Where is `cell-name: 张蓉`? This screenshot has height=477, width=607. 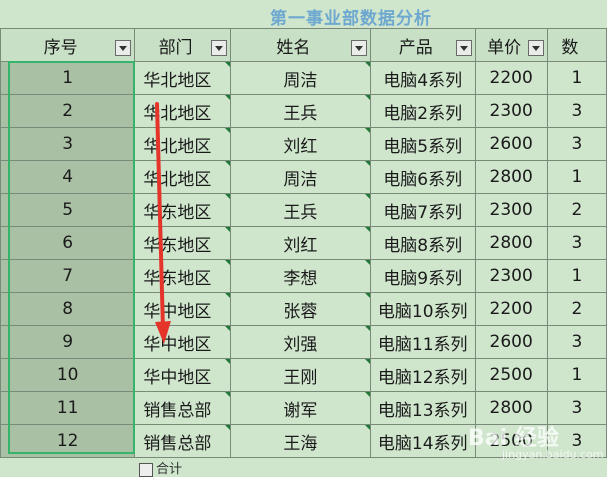
cell-name: 张蓉 is located at coordinates (300, 309).